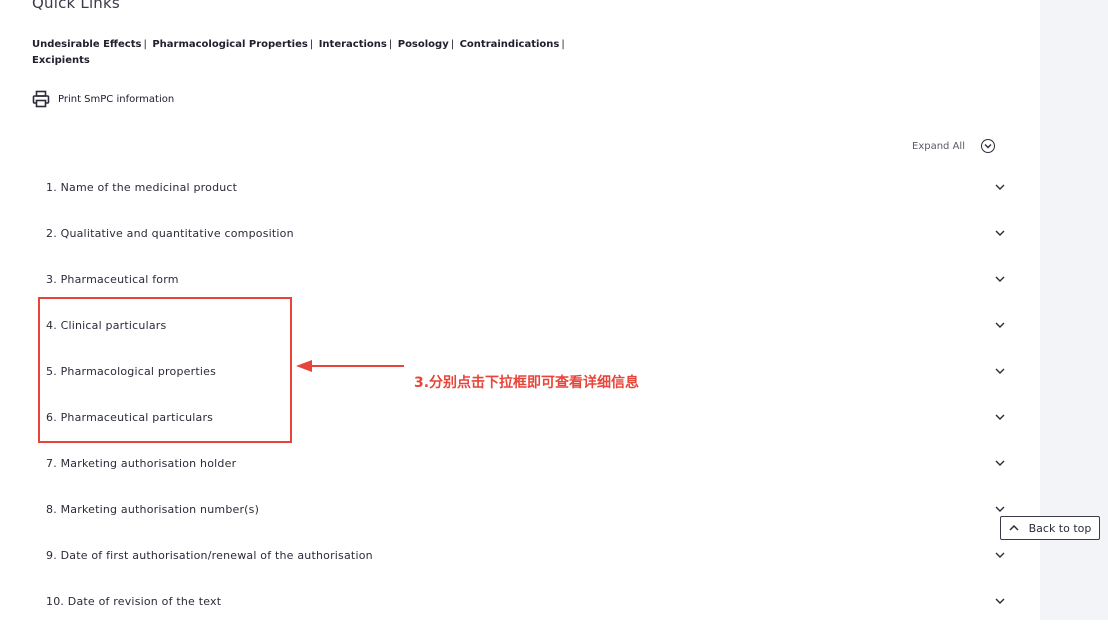 This screenshot has height=624, width=1108. Describe the element at coordinates (1014, 528) in the screenshot. I see `chevron-up-icon` at that location.